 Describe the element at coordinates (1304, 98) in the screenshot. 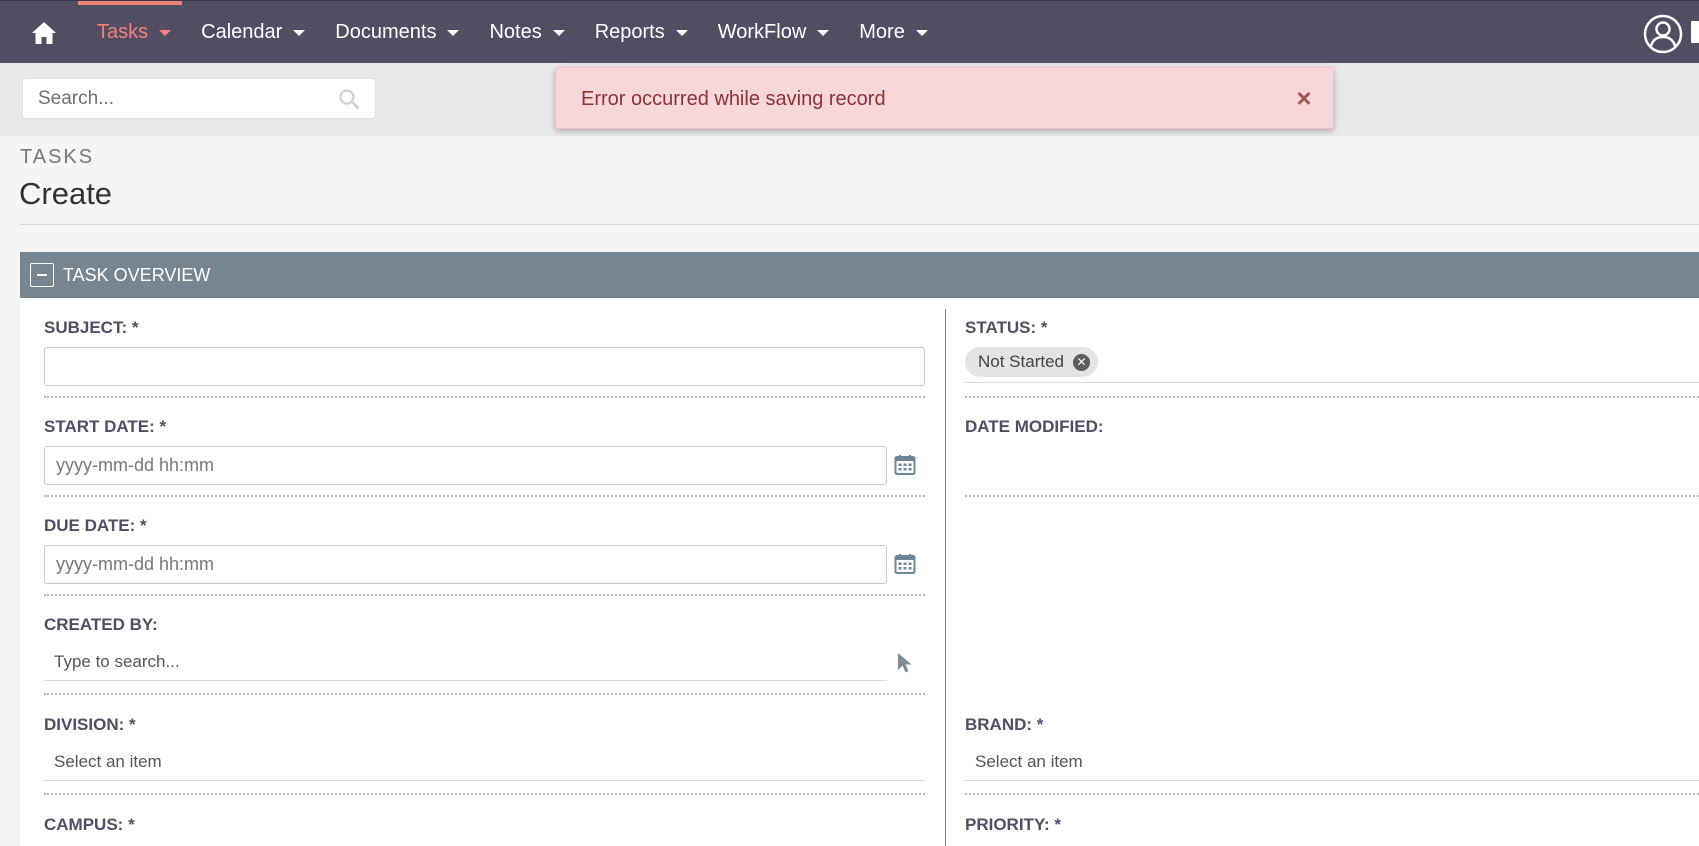

I see `close-alert-button: ×` at that location.